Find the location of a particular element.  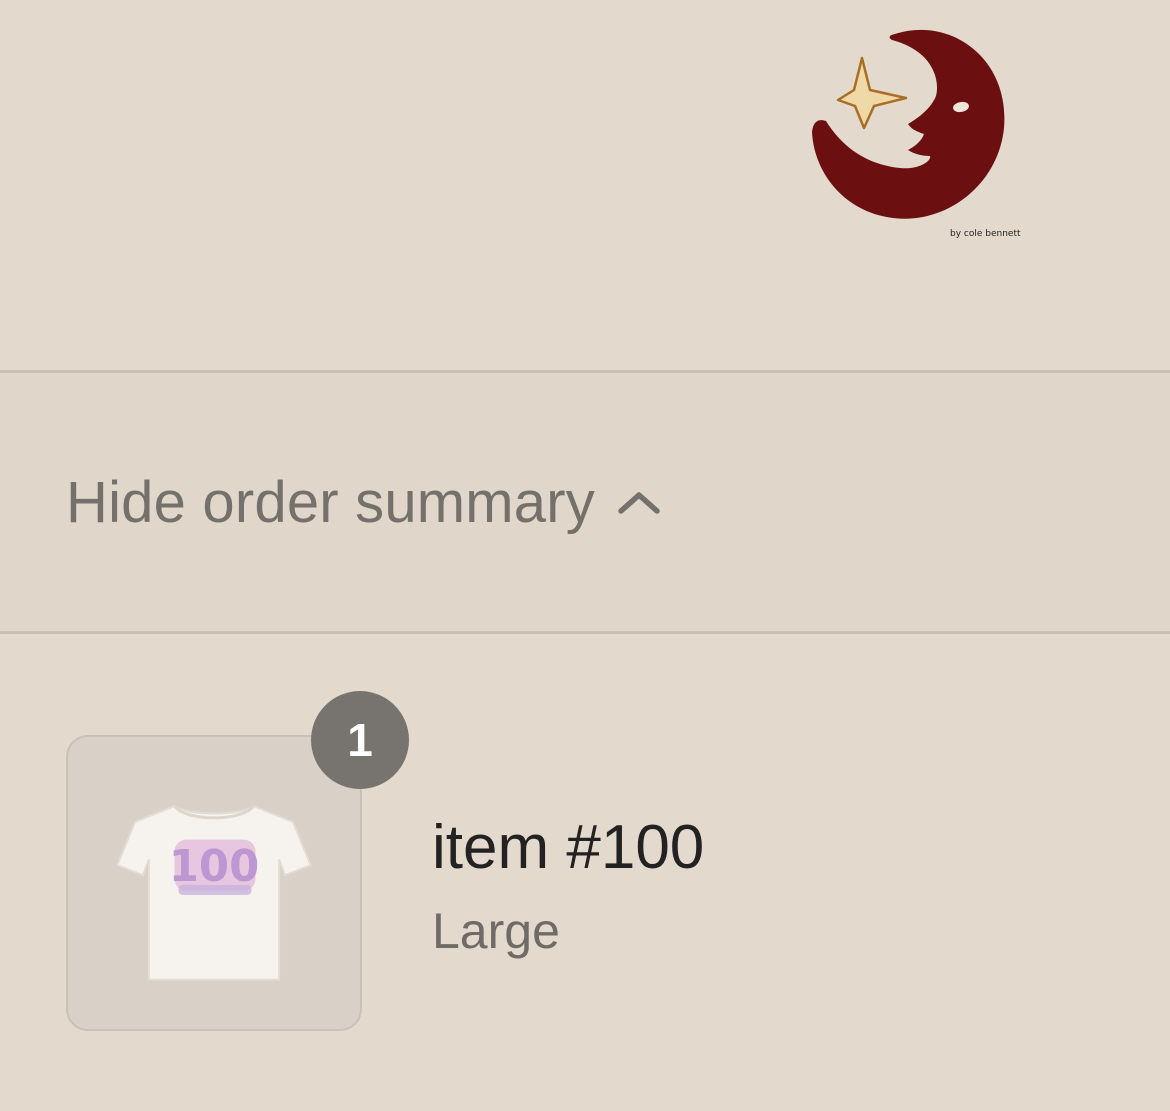

chevron-up-icon is located at coordinates (639, 503).